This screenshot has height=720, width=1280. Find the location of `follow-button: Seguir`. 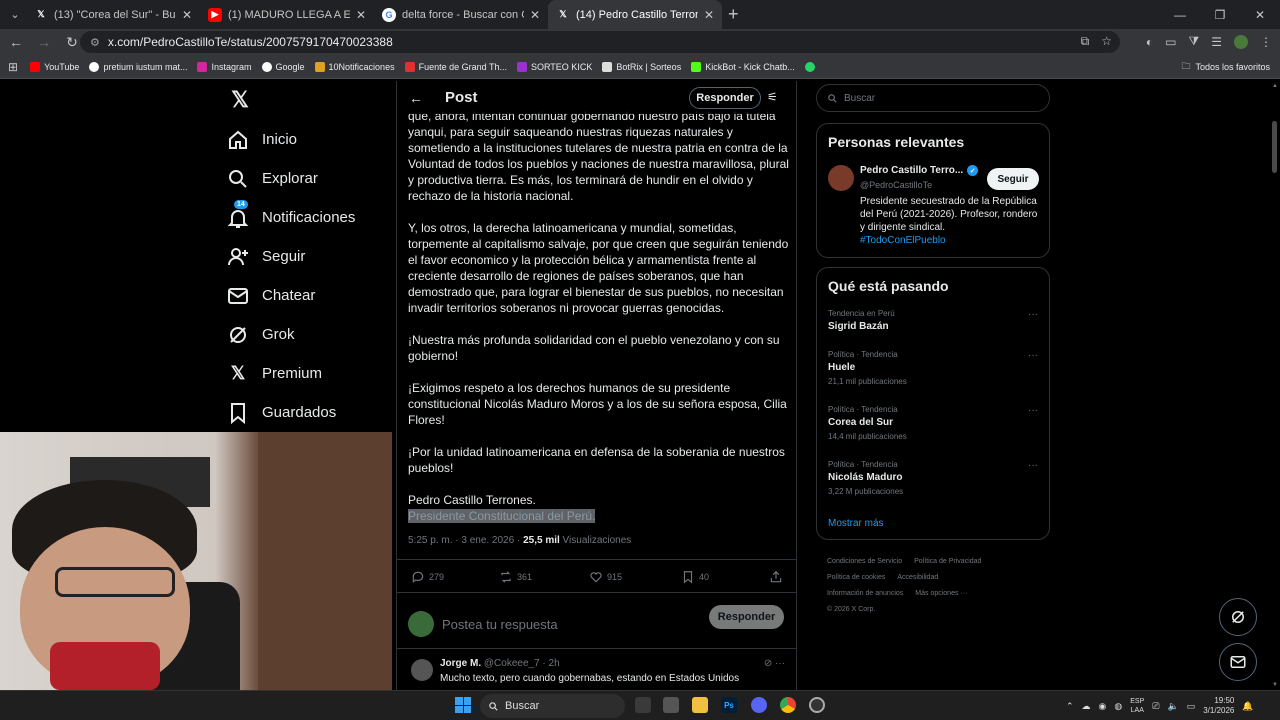

follow-button: Seguir is located at coordinates (1013, 179).